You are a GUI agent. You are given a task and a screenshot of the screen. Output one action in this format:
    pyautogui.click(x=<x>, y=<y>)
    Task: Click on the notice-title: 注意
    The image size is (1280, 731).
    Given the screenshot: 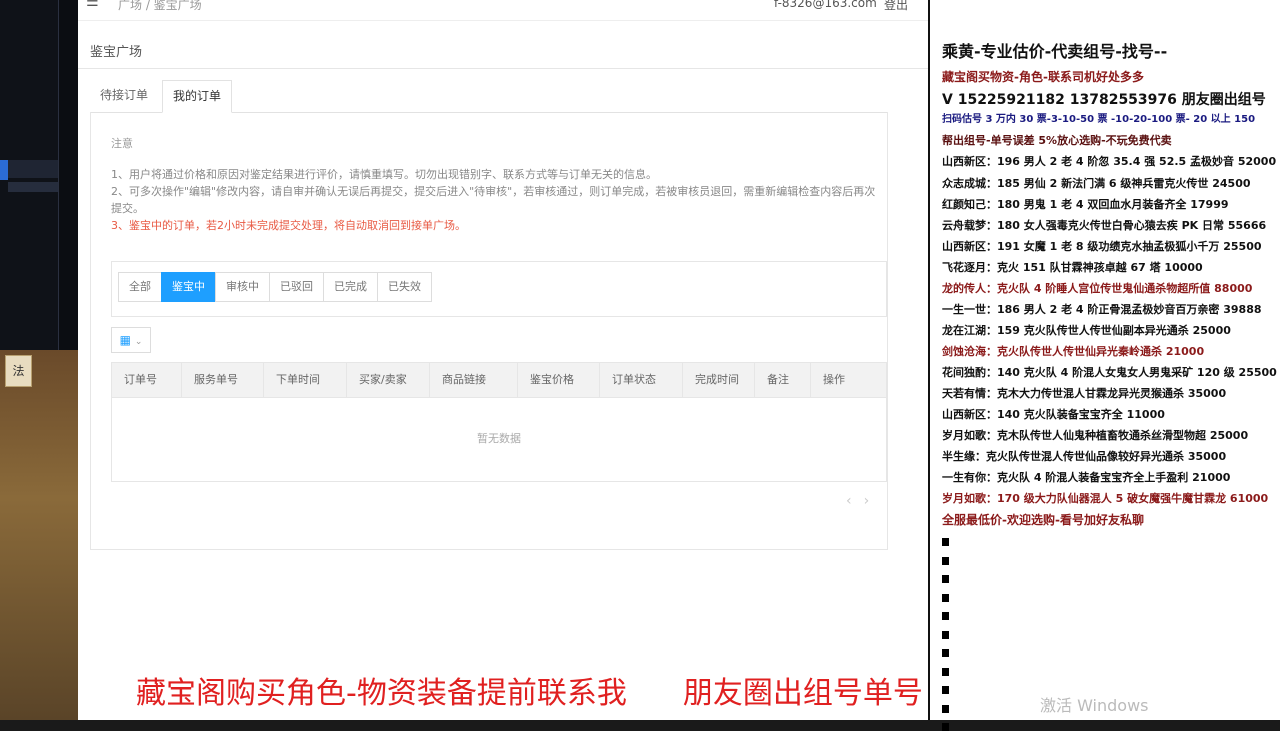 What is the action you would take?
    pyautogui.click(x=122, y=143)
    